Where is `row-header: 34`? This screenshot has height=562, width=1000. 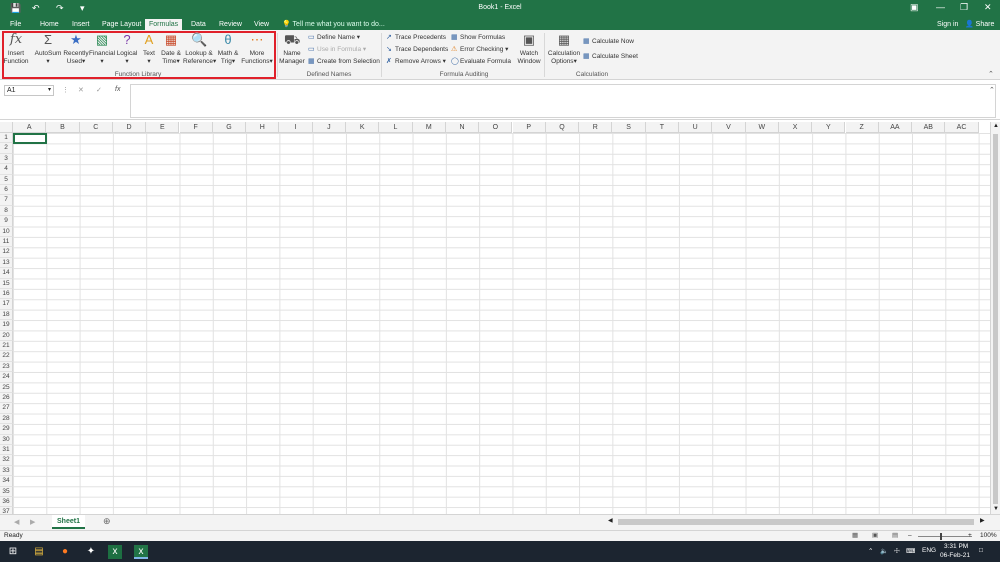
row-header: 34 is located at coordinates (6, 481).